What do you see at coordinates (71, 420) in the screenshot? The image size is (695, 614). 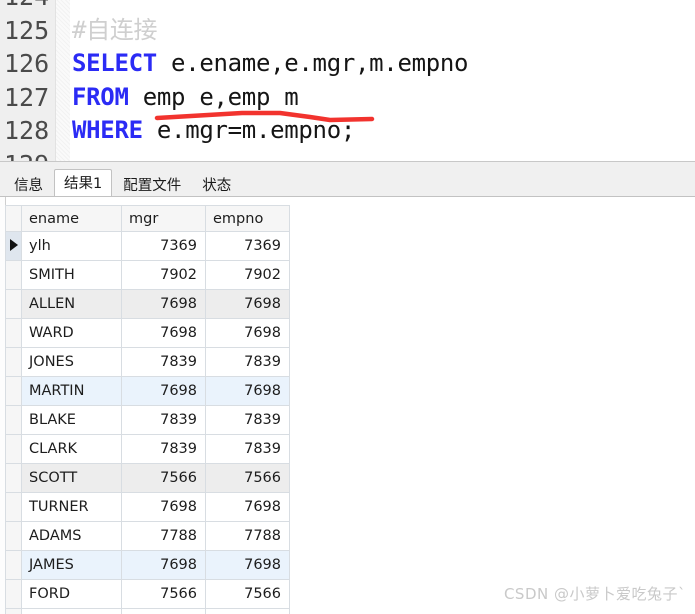 I see `cell-ename: BLAKE` at bounding box center [71, 420].